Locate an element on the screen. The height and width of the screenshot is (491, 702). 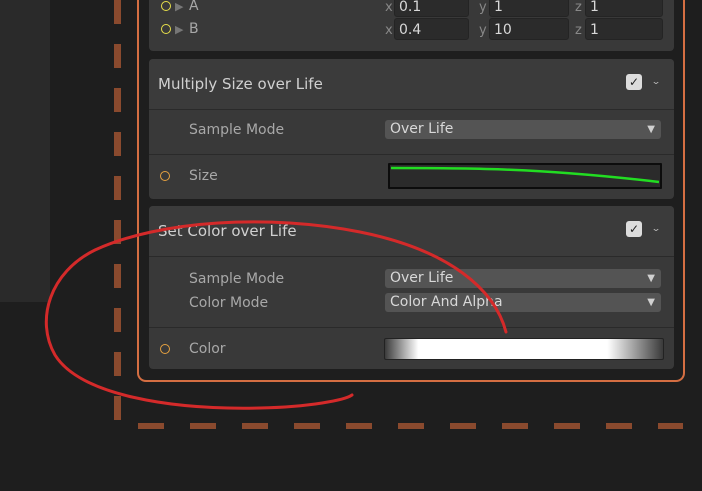
port-a is located at coordinates (166, 6).